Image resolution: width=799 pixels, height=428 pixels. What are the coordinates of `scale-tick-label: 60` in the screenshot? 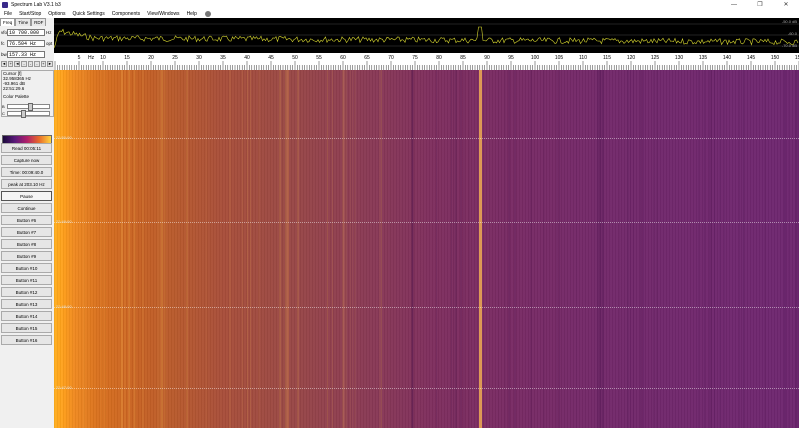 It's located at (343, 58).